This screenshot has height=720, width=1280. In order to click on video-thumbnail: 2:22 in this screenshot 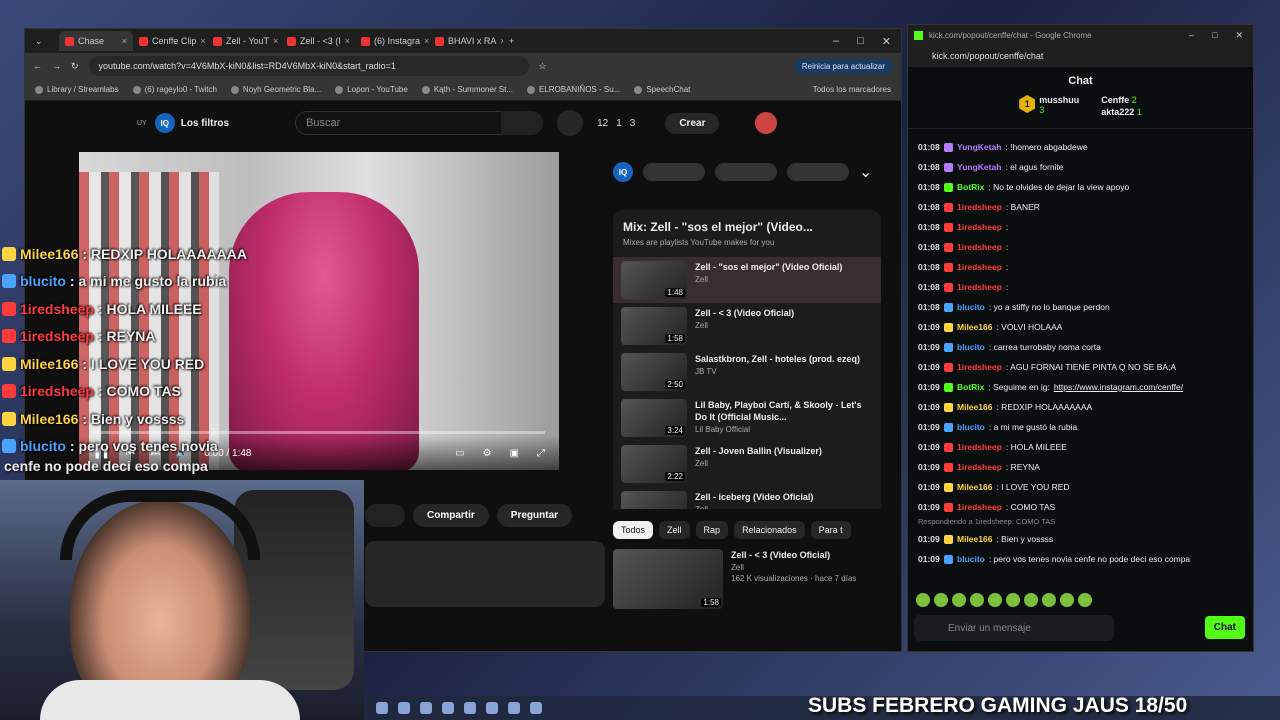, I will do `click(654, 464)`.